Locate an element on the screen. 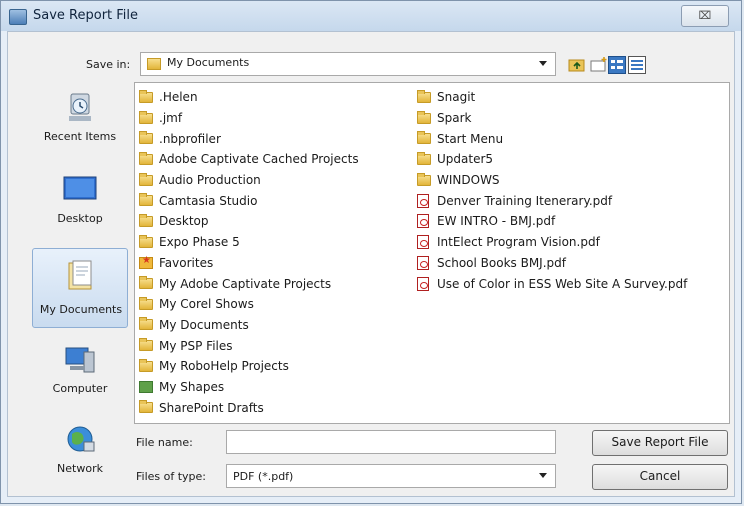 The width and height of the screenshot is (744, 506). place-my-documents: My Documents is located at coordinates (80, 288).